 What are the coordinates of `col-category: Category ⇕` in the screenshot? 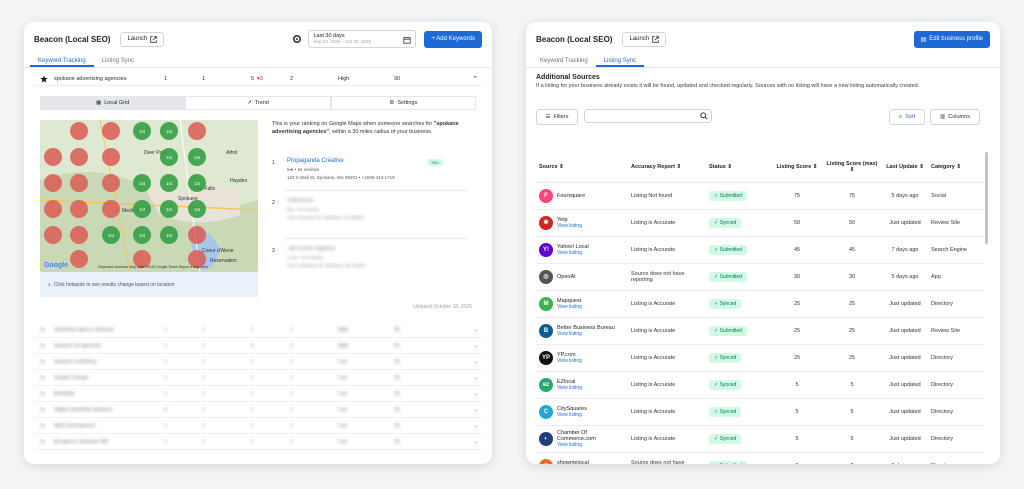 It's located at (956, 167).